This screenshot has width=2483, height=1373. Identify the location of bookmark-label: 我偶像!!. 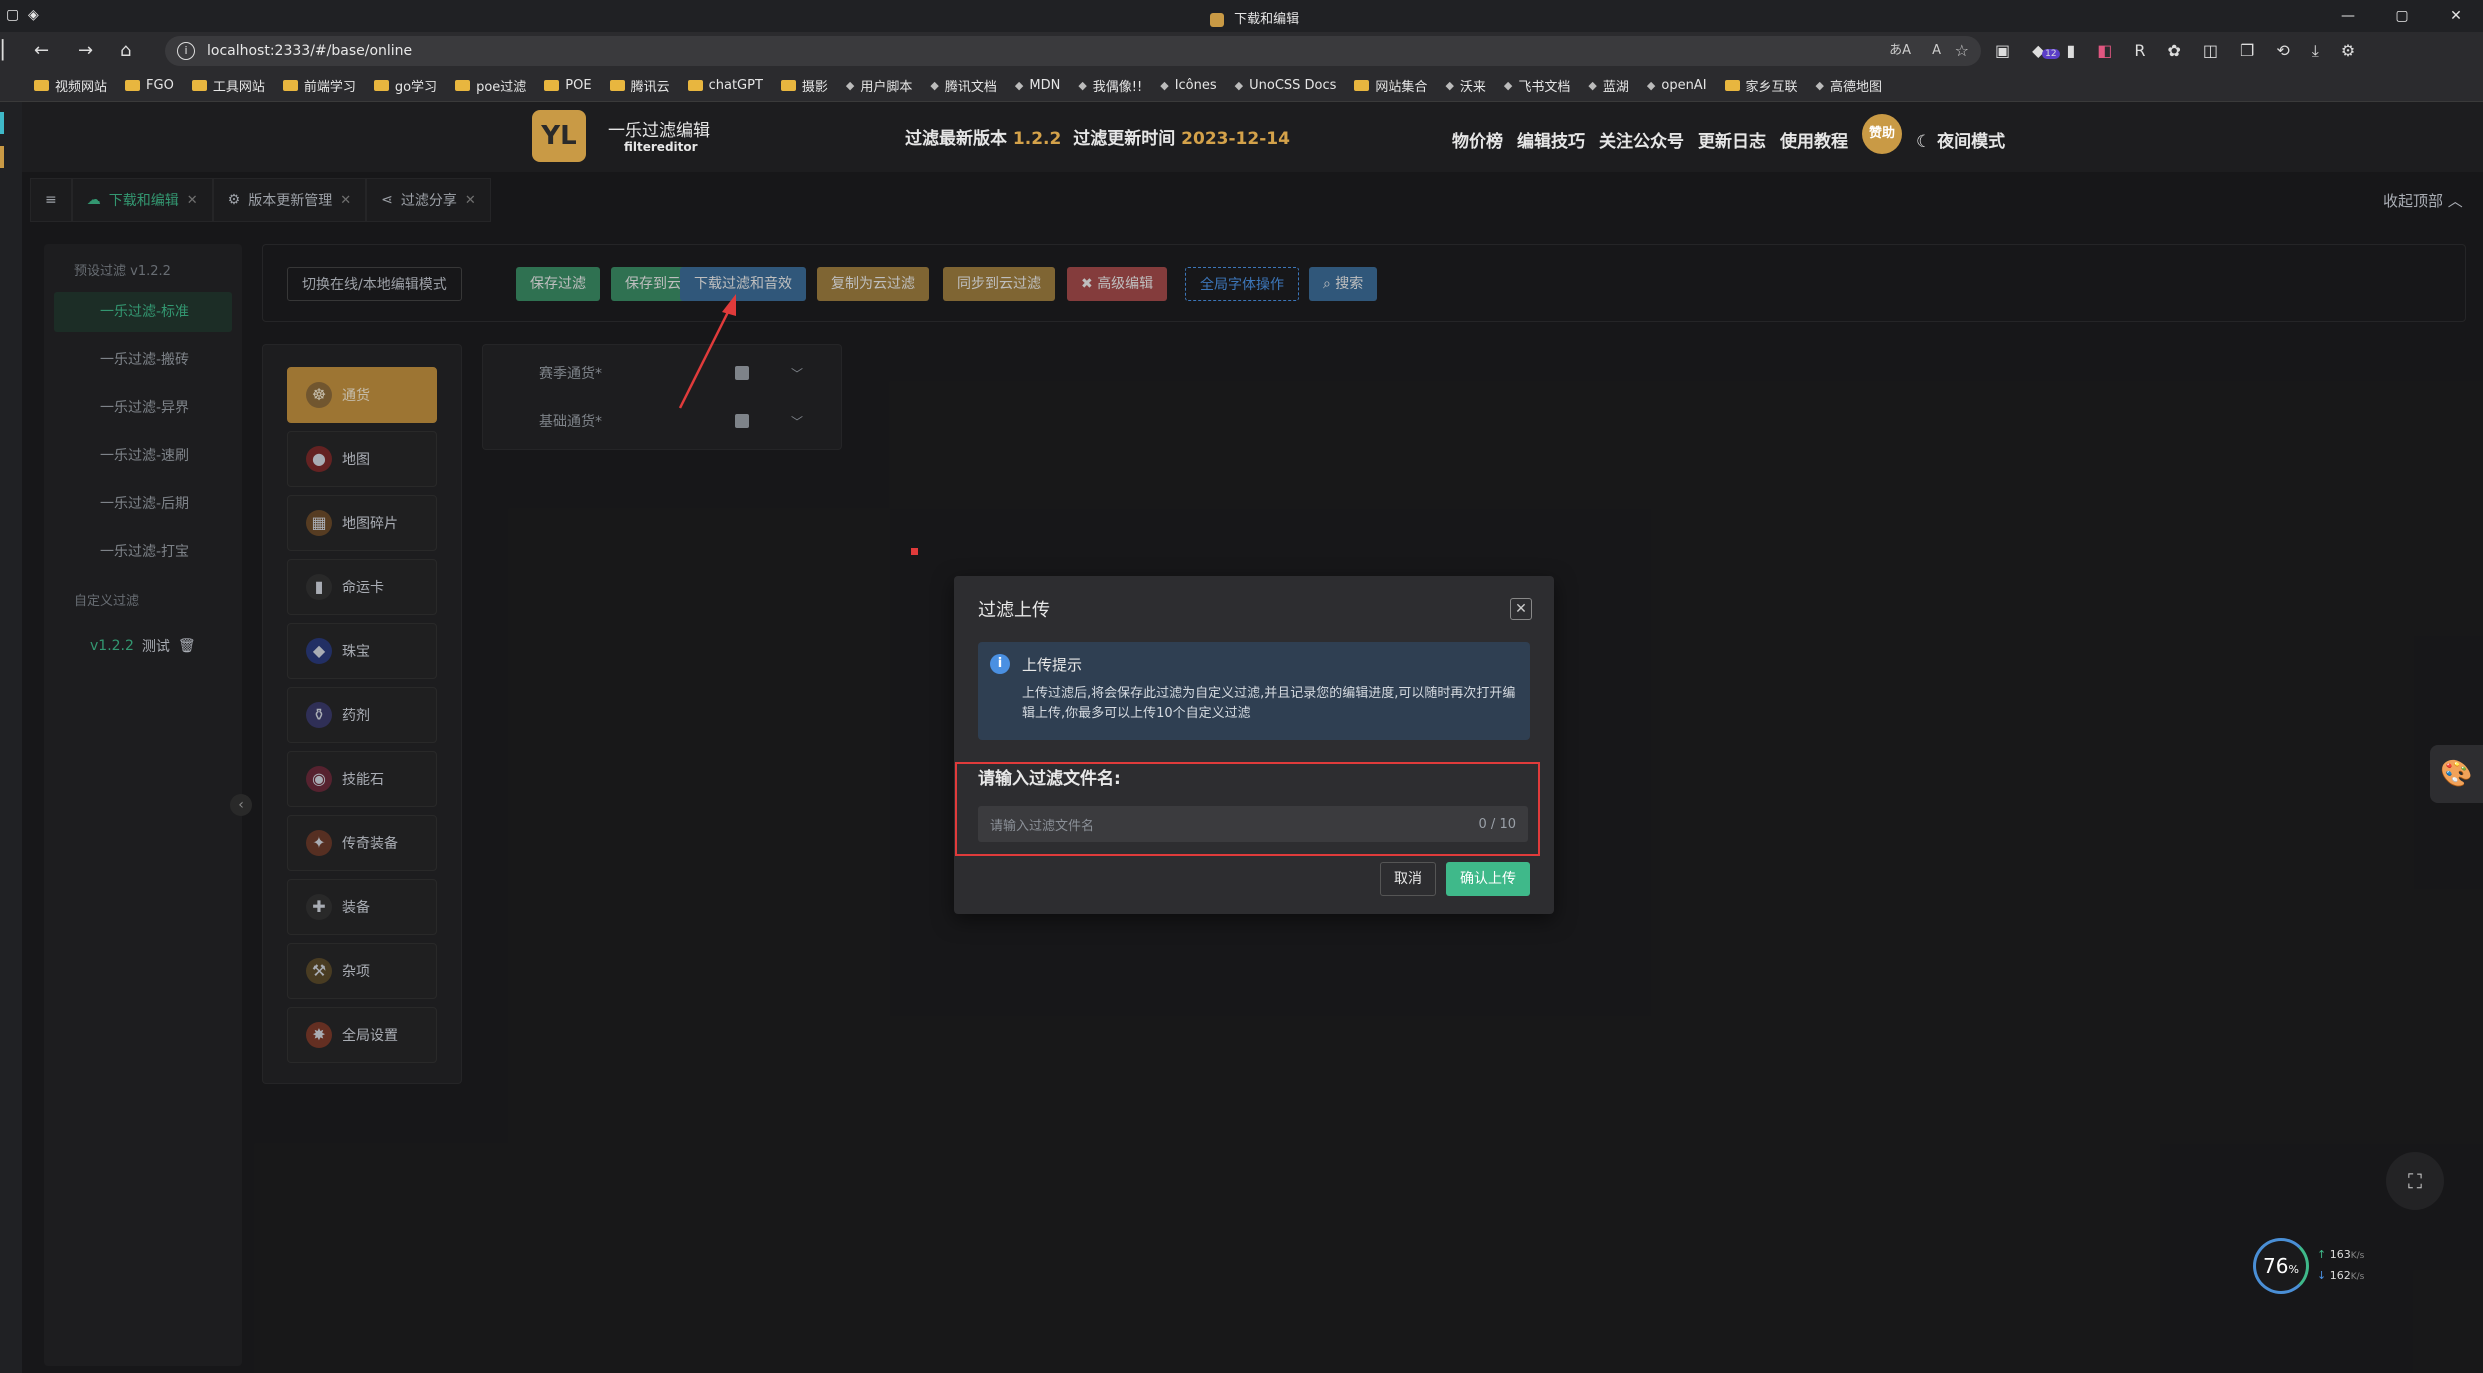
(1117, 87).